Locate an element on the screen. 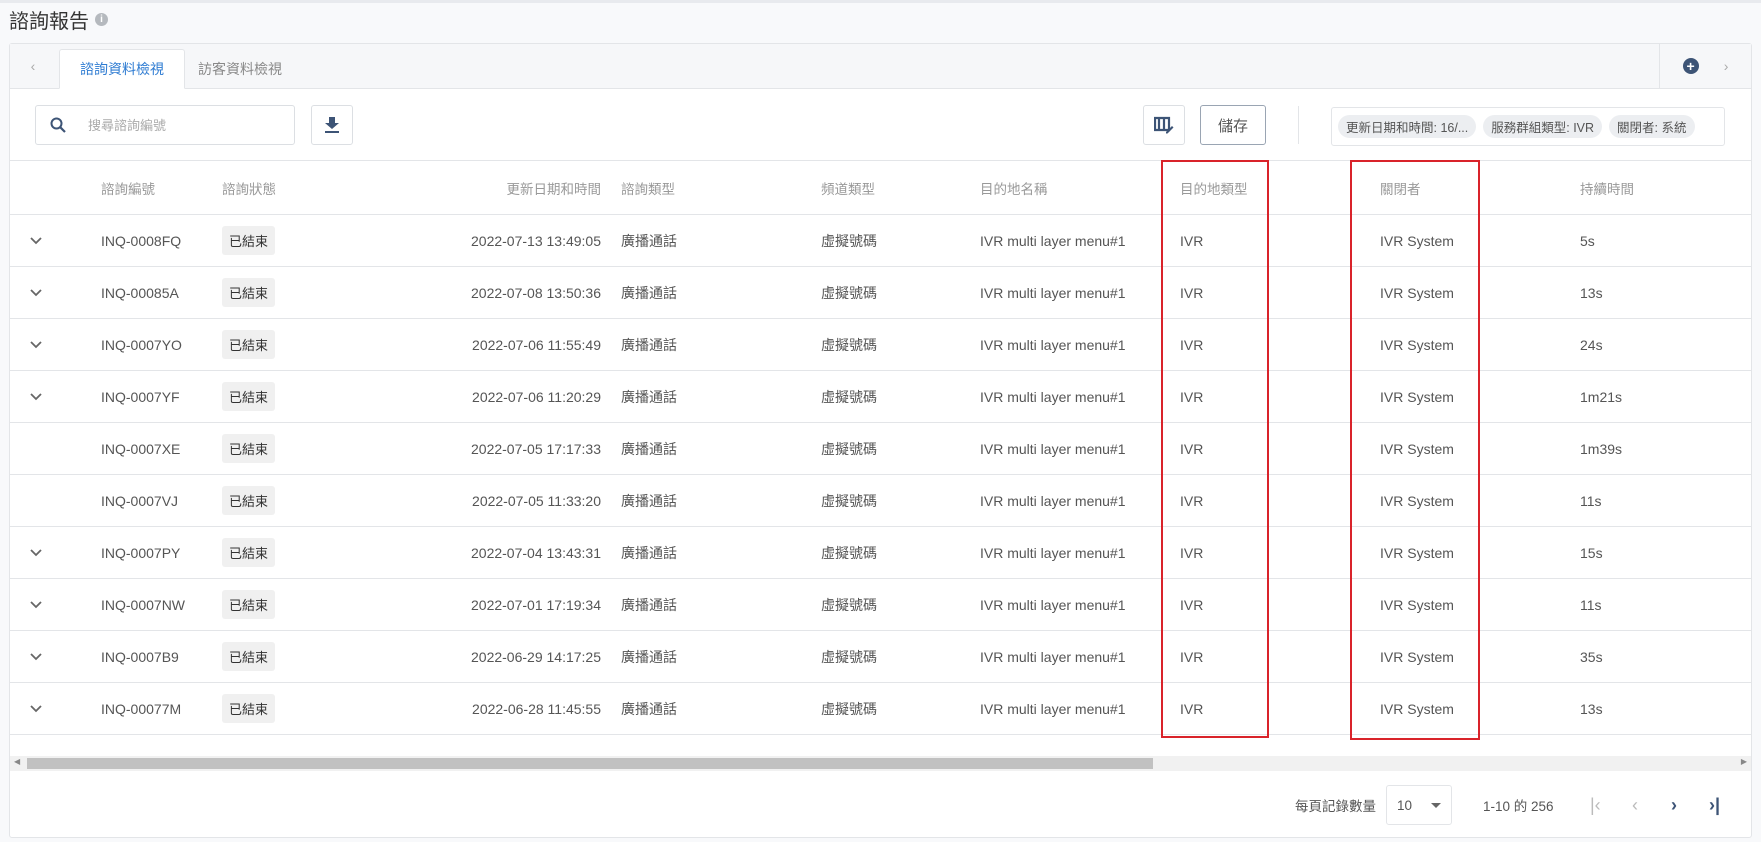 This screenshot has width=1761, height=842. col-header-channel: 頻道類型 is located at coordinates (848, 187).